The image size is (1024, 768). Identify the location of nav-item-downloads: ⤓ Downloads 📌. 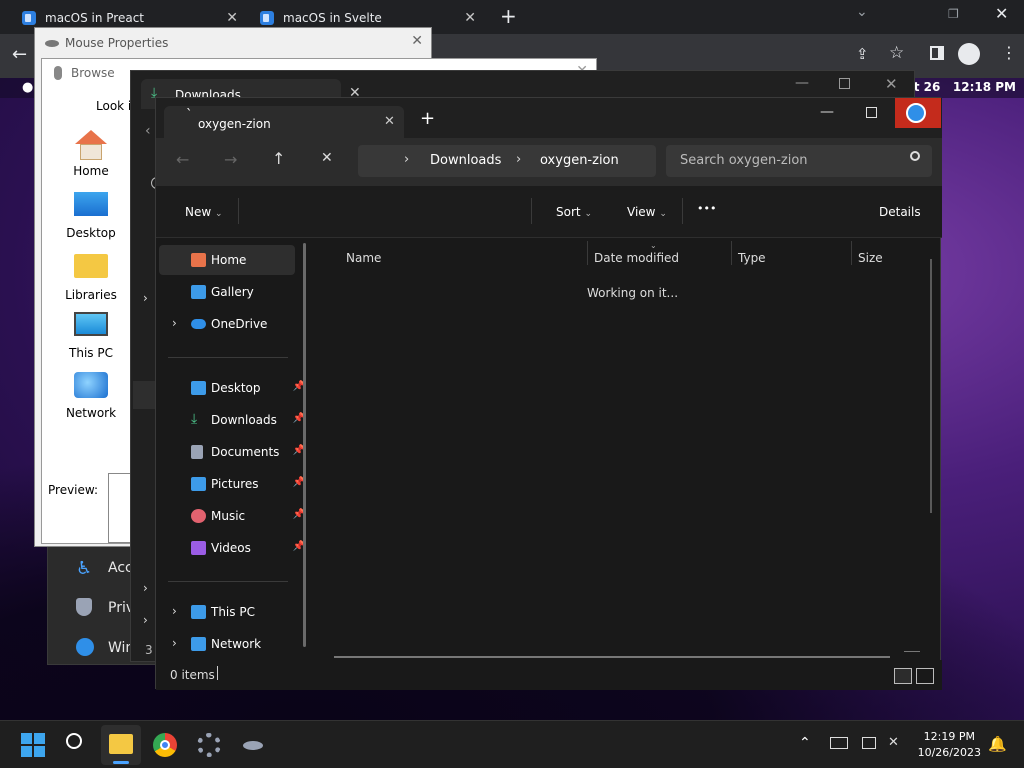
(232, 420).